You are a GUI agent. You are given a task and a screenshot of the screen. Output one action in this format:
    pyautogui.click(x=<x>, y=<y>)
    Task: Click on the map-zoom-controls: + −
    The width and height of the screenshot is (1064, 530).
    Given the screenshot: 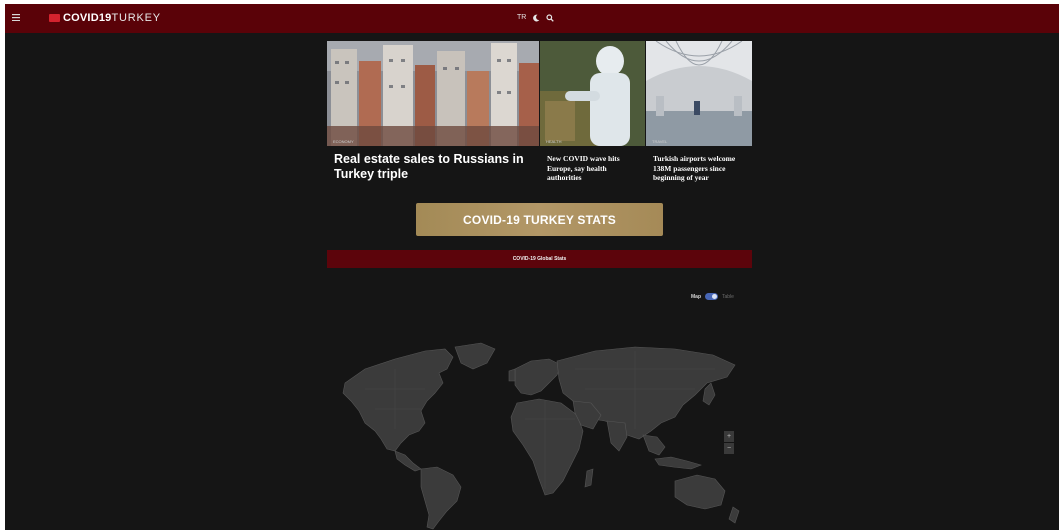 What is the action you would take?
    pyautogui.click(x=729, y=443)
    